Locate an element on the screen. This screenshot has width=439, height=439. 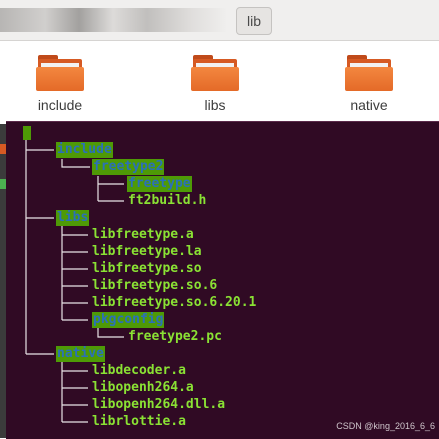
tree-file-libdecoder: libdecoder.a is located at coordinates (139, 371).